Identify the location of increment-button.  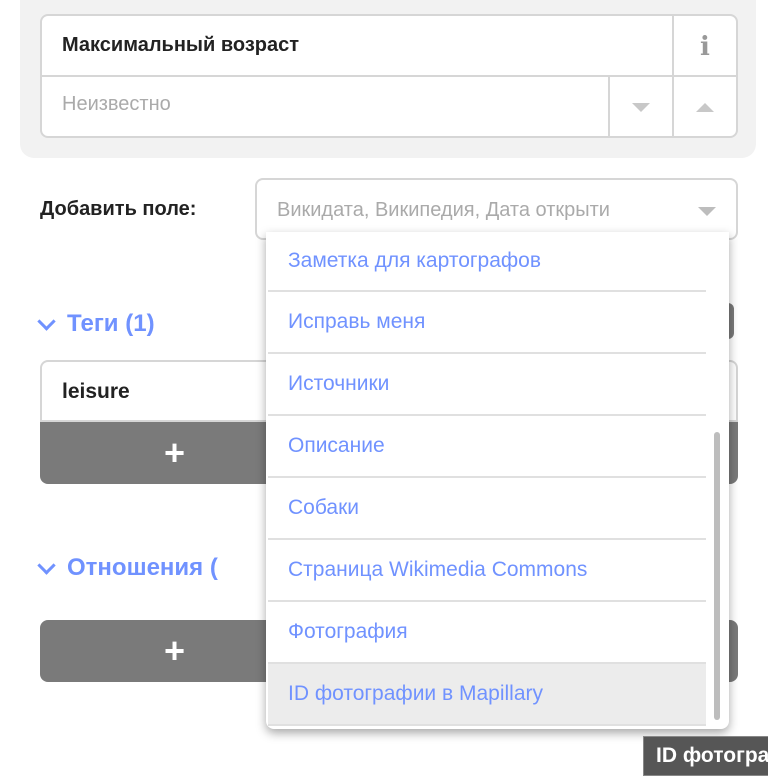
(704, 106).